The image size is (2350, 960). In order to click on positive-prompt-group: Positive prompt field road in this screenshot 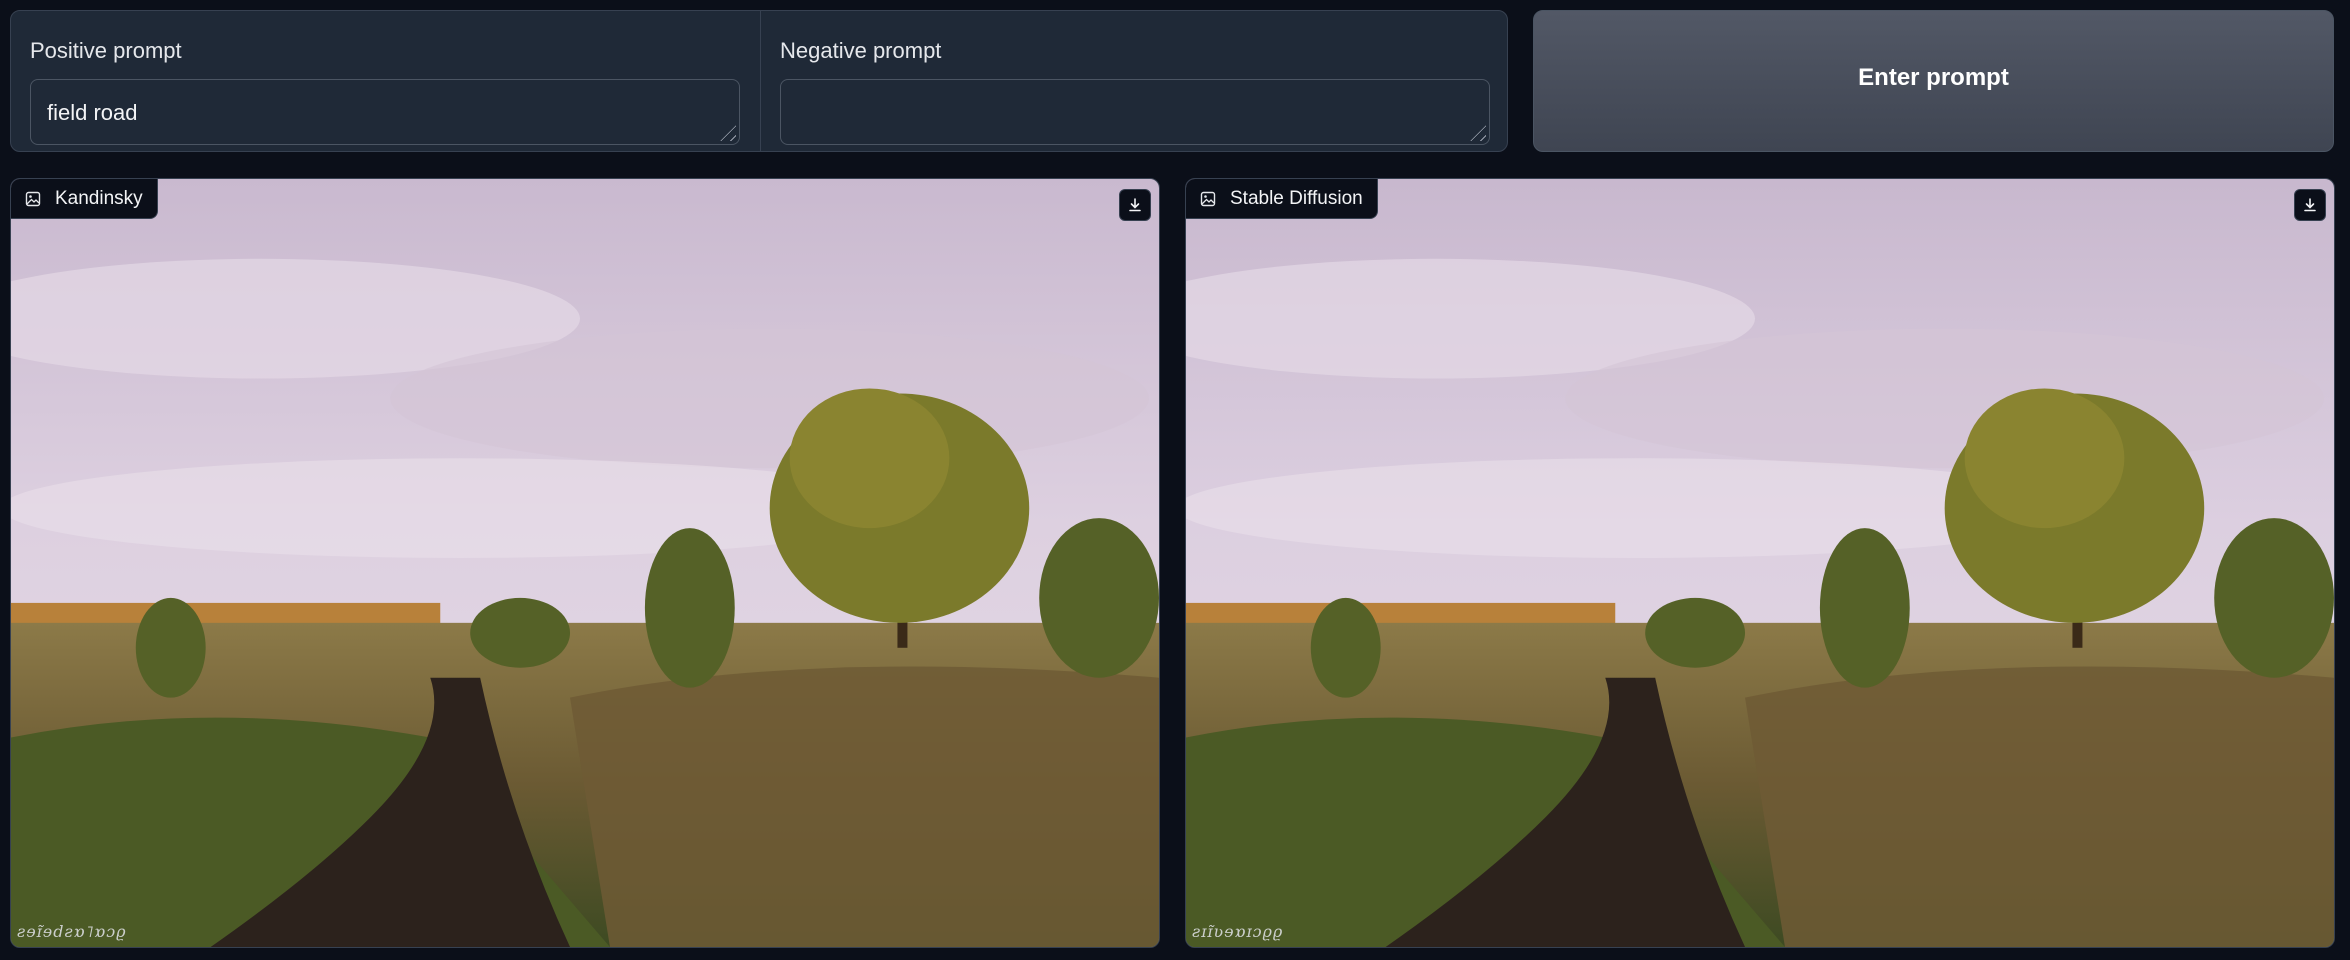, I will do `click(385, 81)`.